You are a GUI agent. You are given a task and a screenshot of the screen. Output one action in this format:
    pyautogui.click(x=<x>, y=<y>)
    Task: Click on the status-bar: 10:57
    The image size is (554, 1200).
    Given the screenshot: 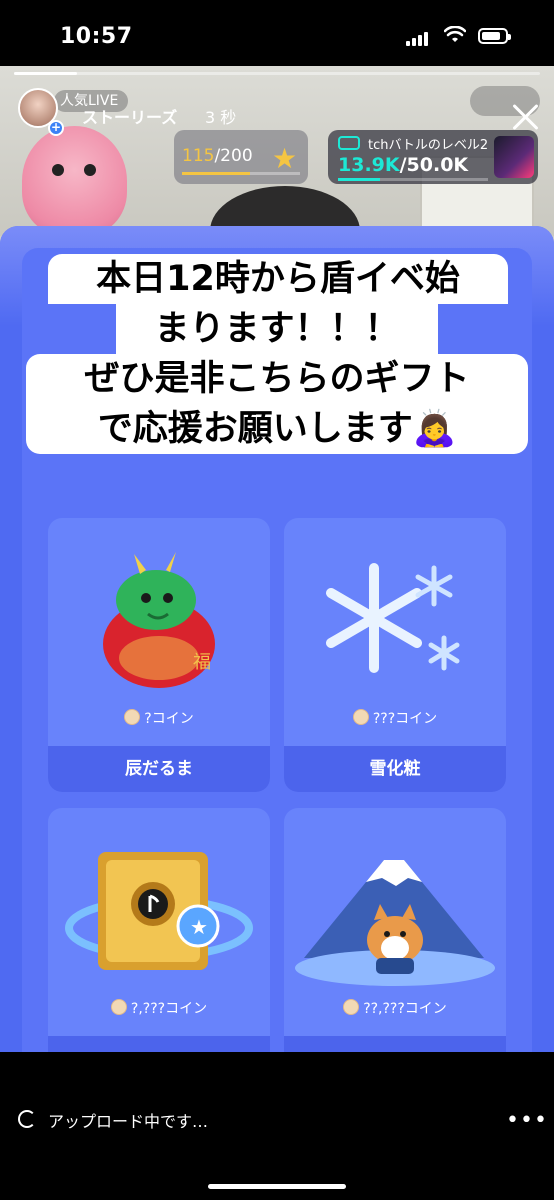 What is the action you would take?
    pyautogui.click(x=277, y=33)
    